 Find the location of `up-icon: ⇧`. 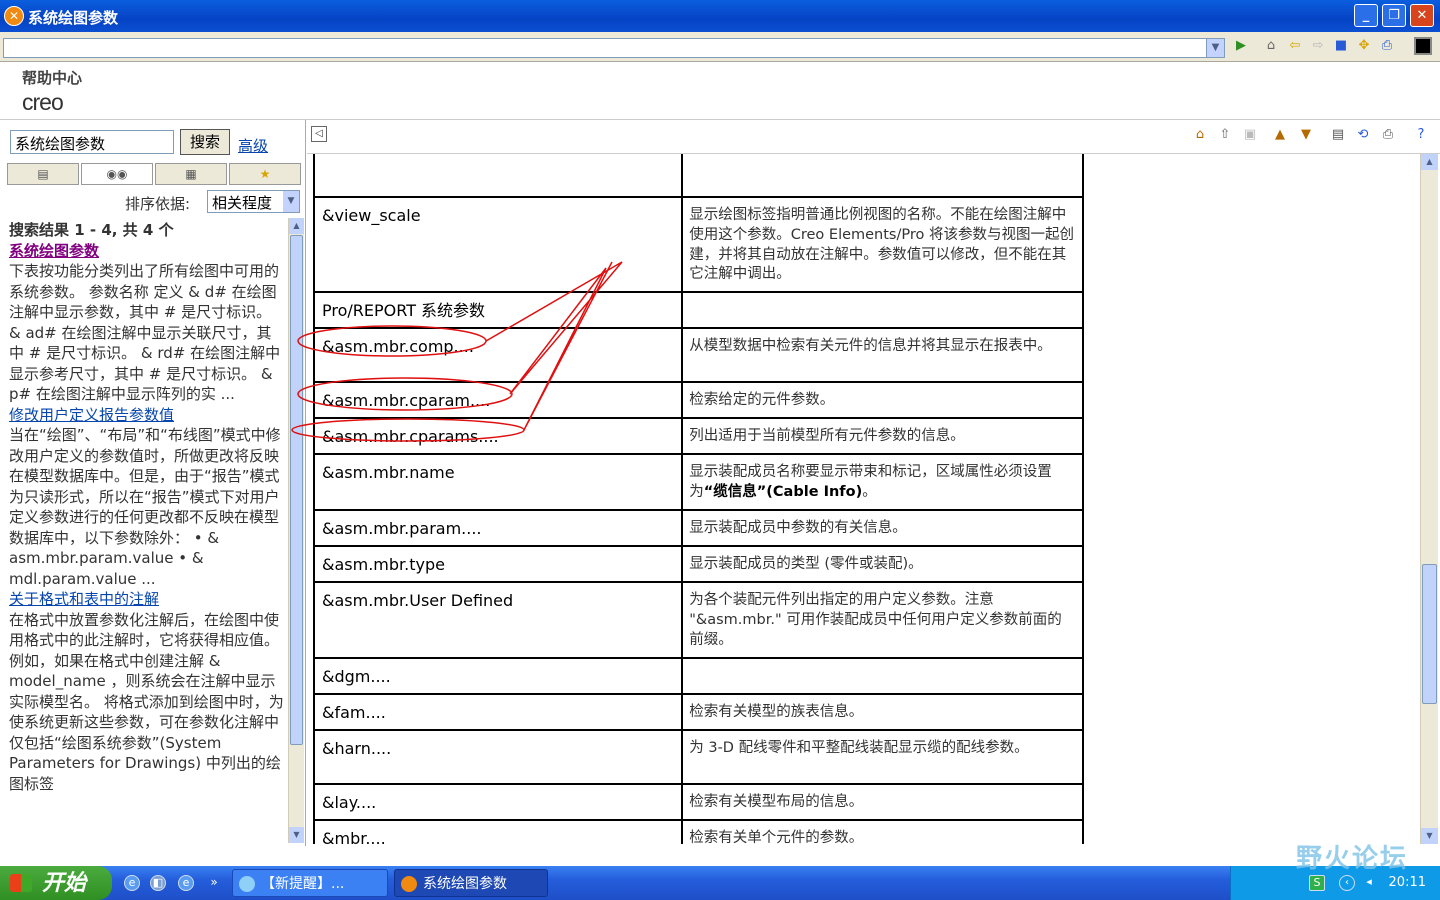

up-icon: ⇧ is located at coordinates (1225, 135).